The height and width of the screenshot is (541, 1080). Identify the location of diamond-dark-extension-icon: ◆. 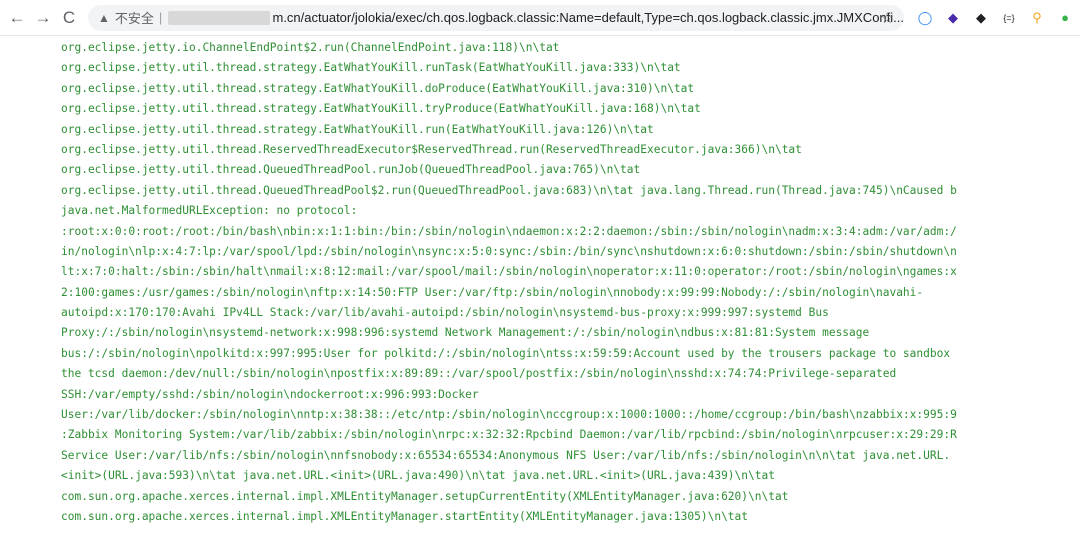
(981, 18).